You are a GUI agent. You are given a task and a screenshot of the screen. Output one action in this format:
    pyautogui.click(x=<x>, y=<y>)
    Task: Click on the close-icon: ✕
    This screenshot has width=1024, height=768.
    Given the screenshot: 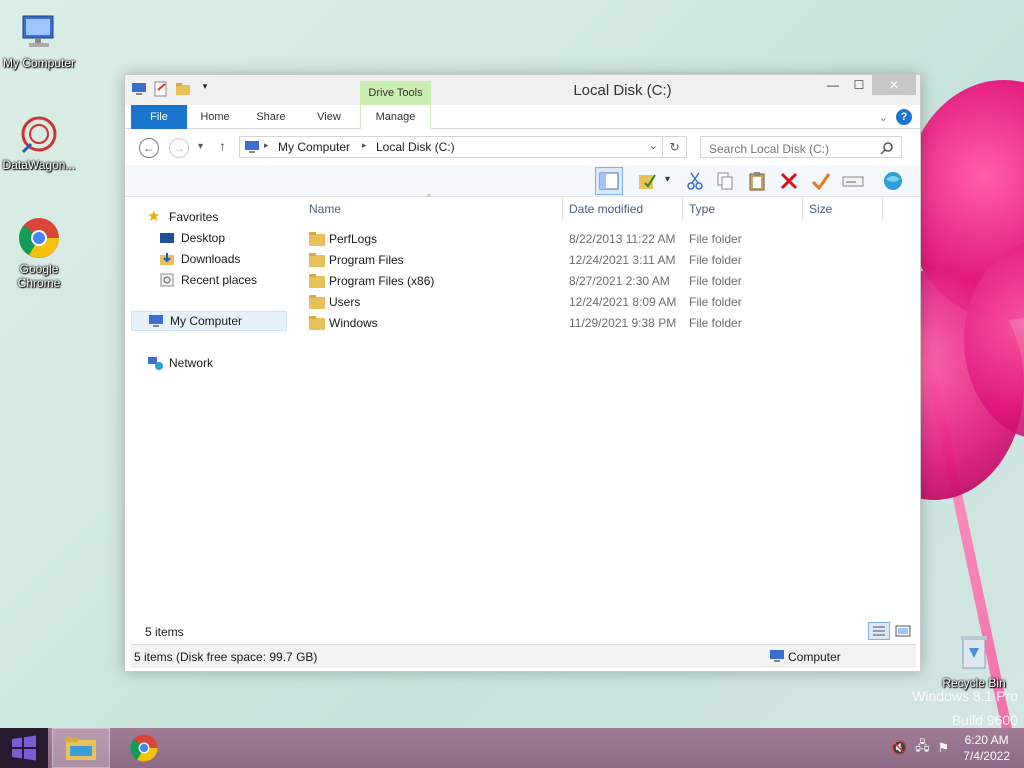 What is the action you would take?
    pyautogui.click(x=894, y=85)
    